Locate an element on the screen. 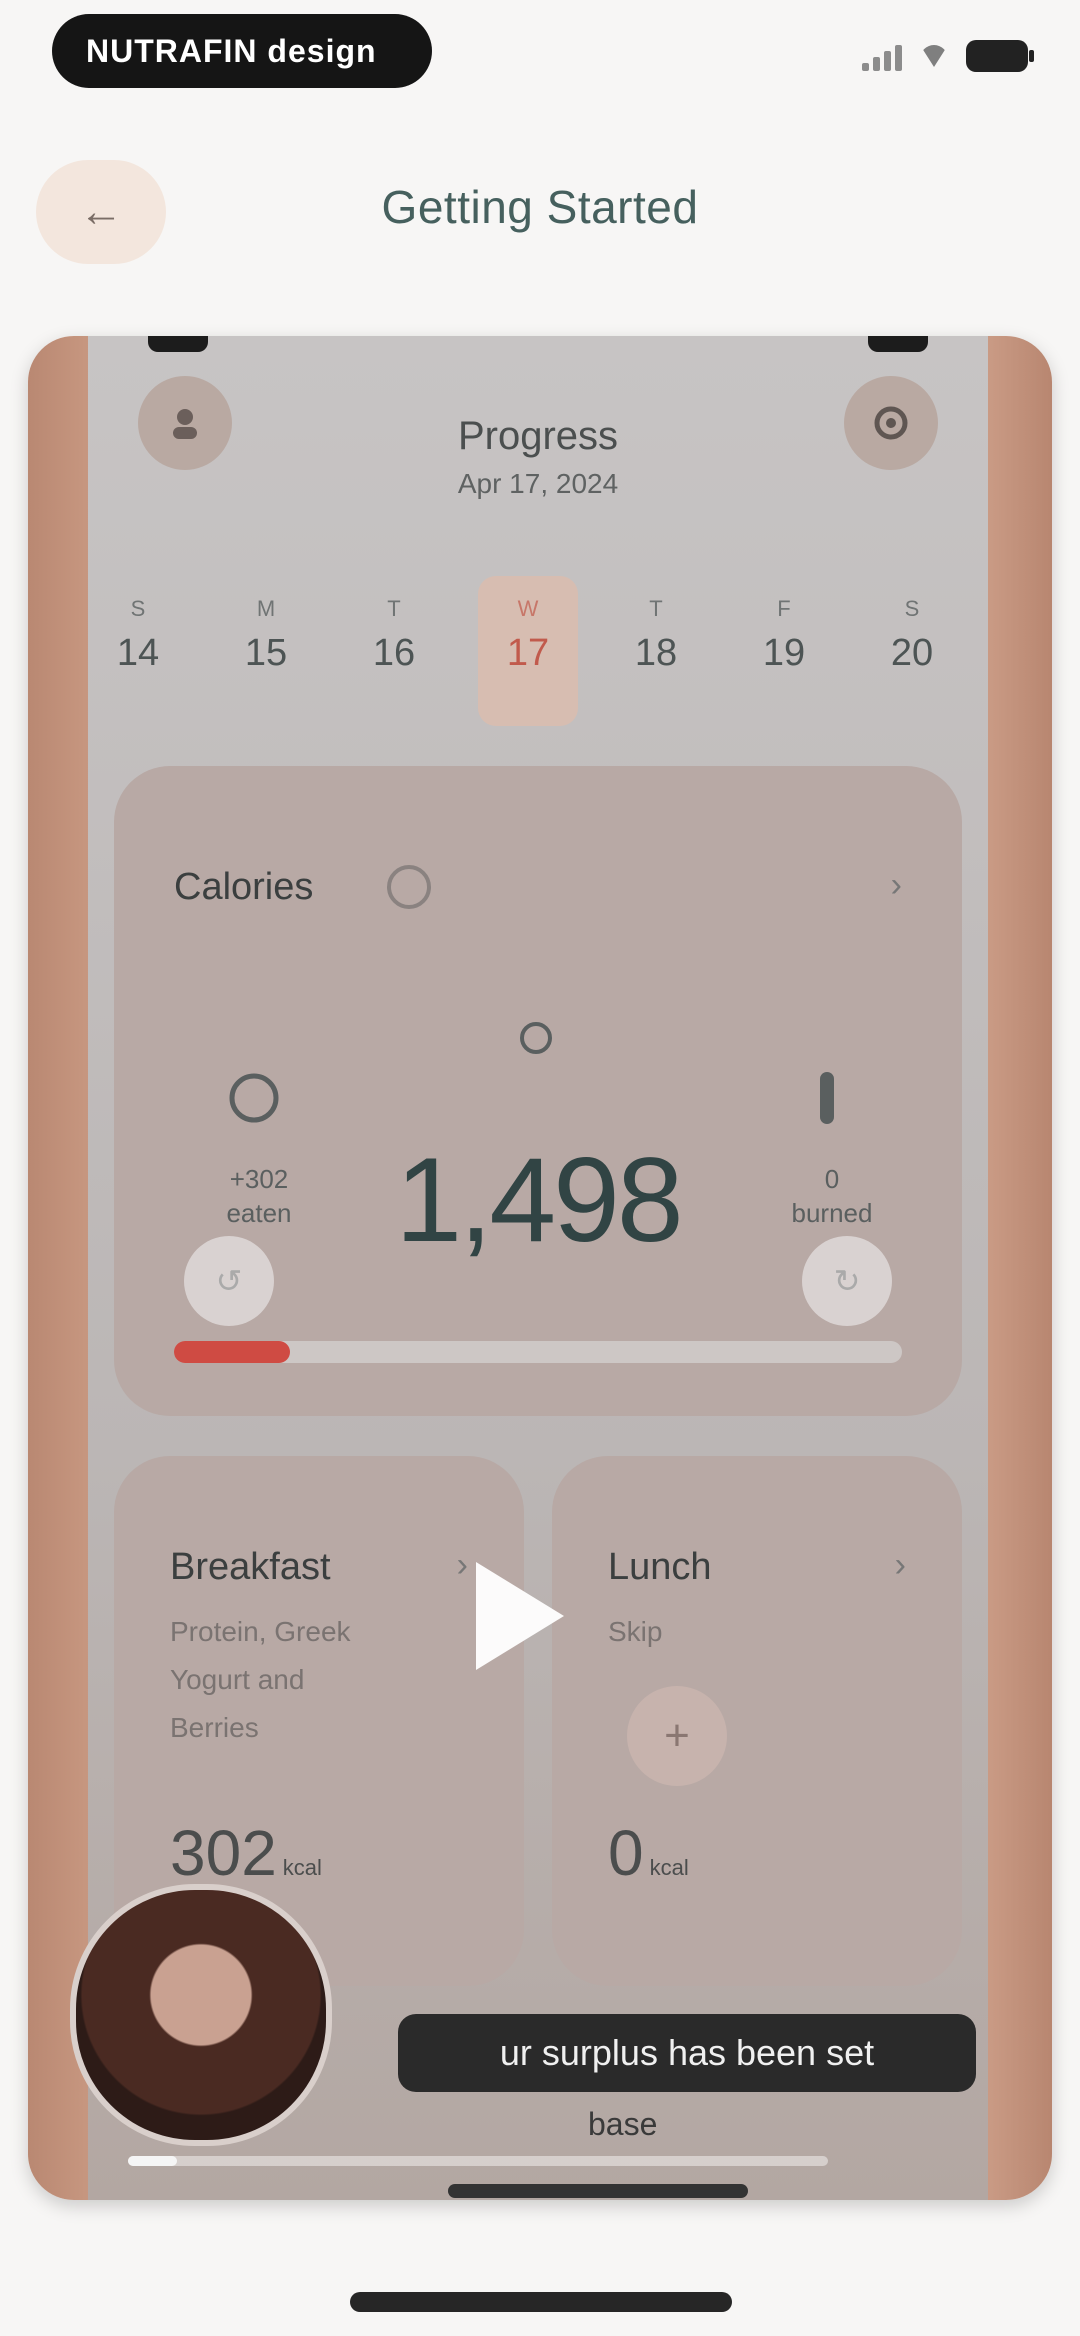 The image size is (1080, 2336). gear-icon is located at coordinates (891, 423).